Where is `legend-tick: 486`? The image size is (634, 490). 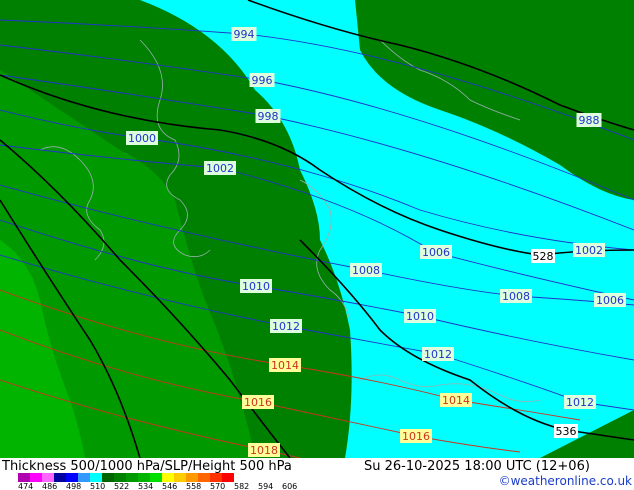
legend-tick: 486 is located at coordinates (50, 486).